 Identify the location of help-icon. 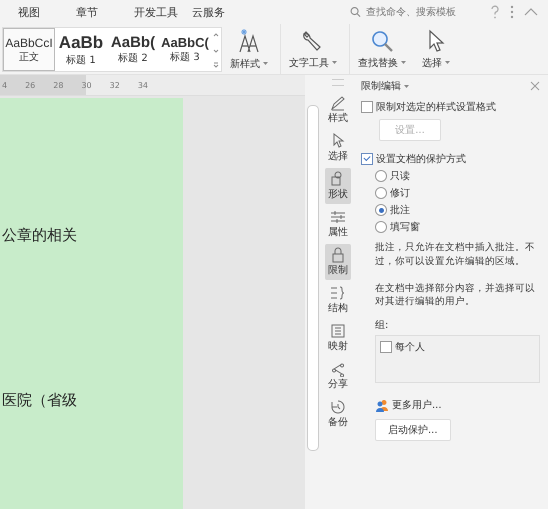
(495, 12).